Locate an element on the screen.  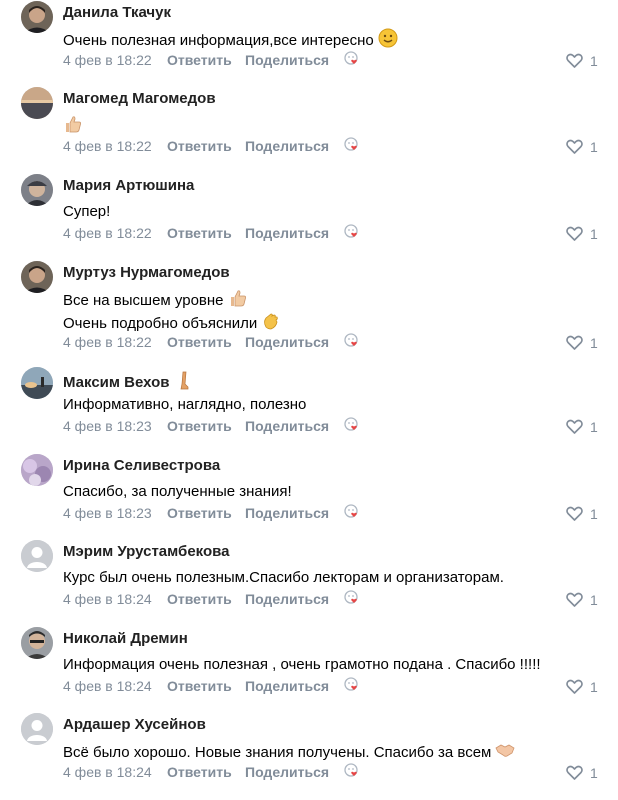
author-name: Ирина Селивестрова is located at coordinates (141, 465).